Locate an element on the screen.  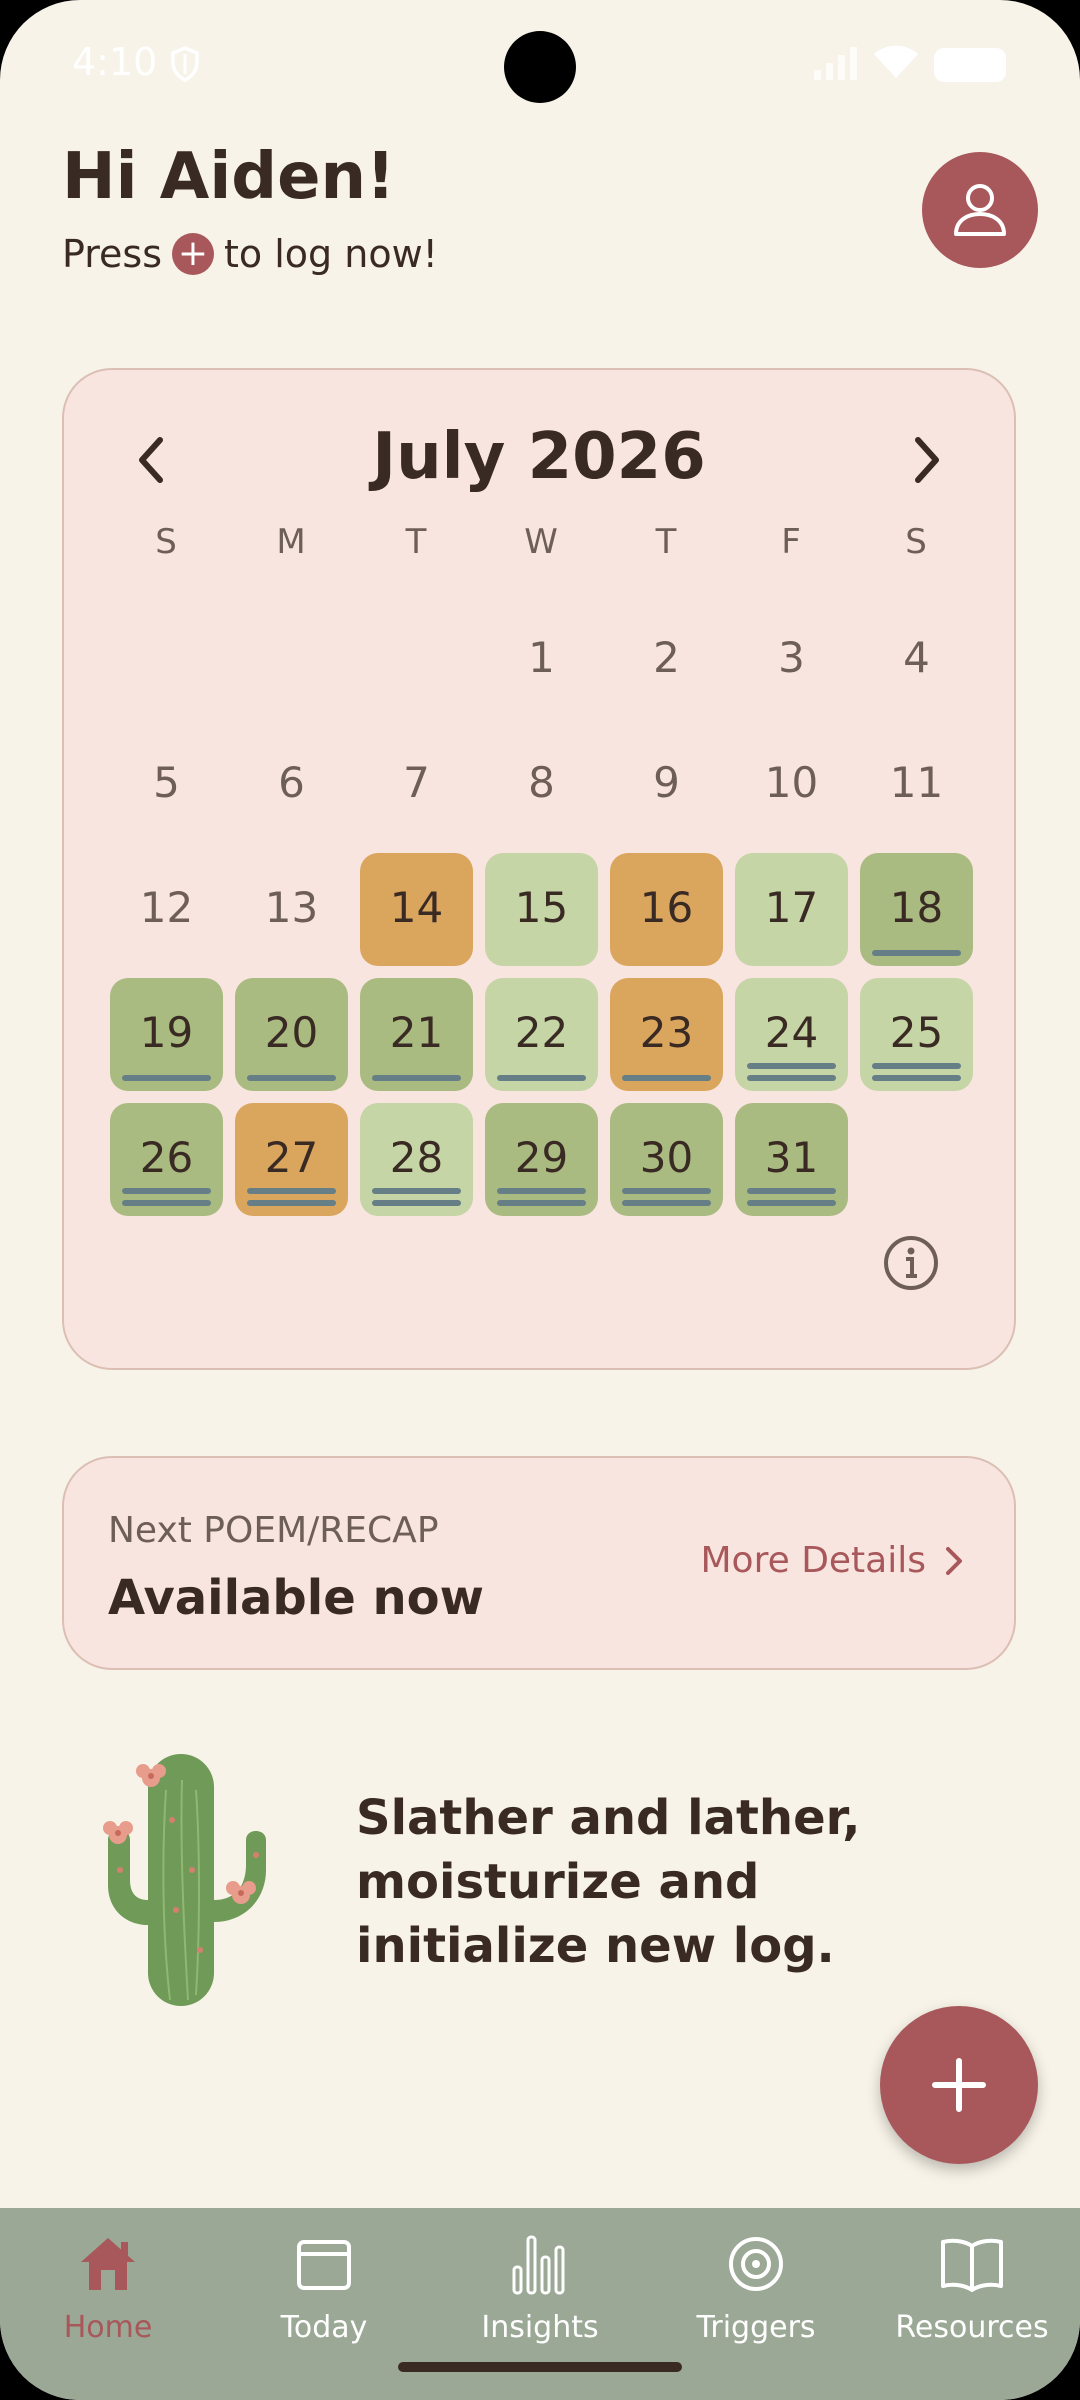
poem-status: Available now is located at coordinates (296, 1598).